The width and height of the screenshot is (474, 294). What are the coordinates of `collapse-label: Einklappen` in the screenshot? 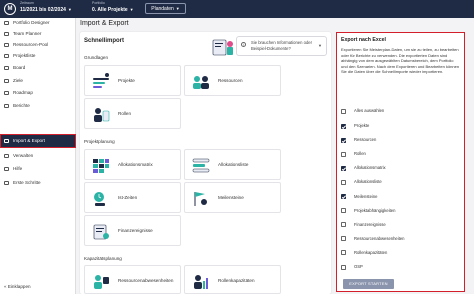 It's located at (19, 286).